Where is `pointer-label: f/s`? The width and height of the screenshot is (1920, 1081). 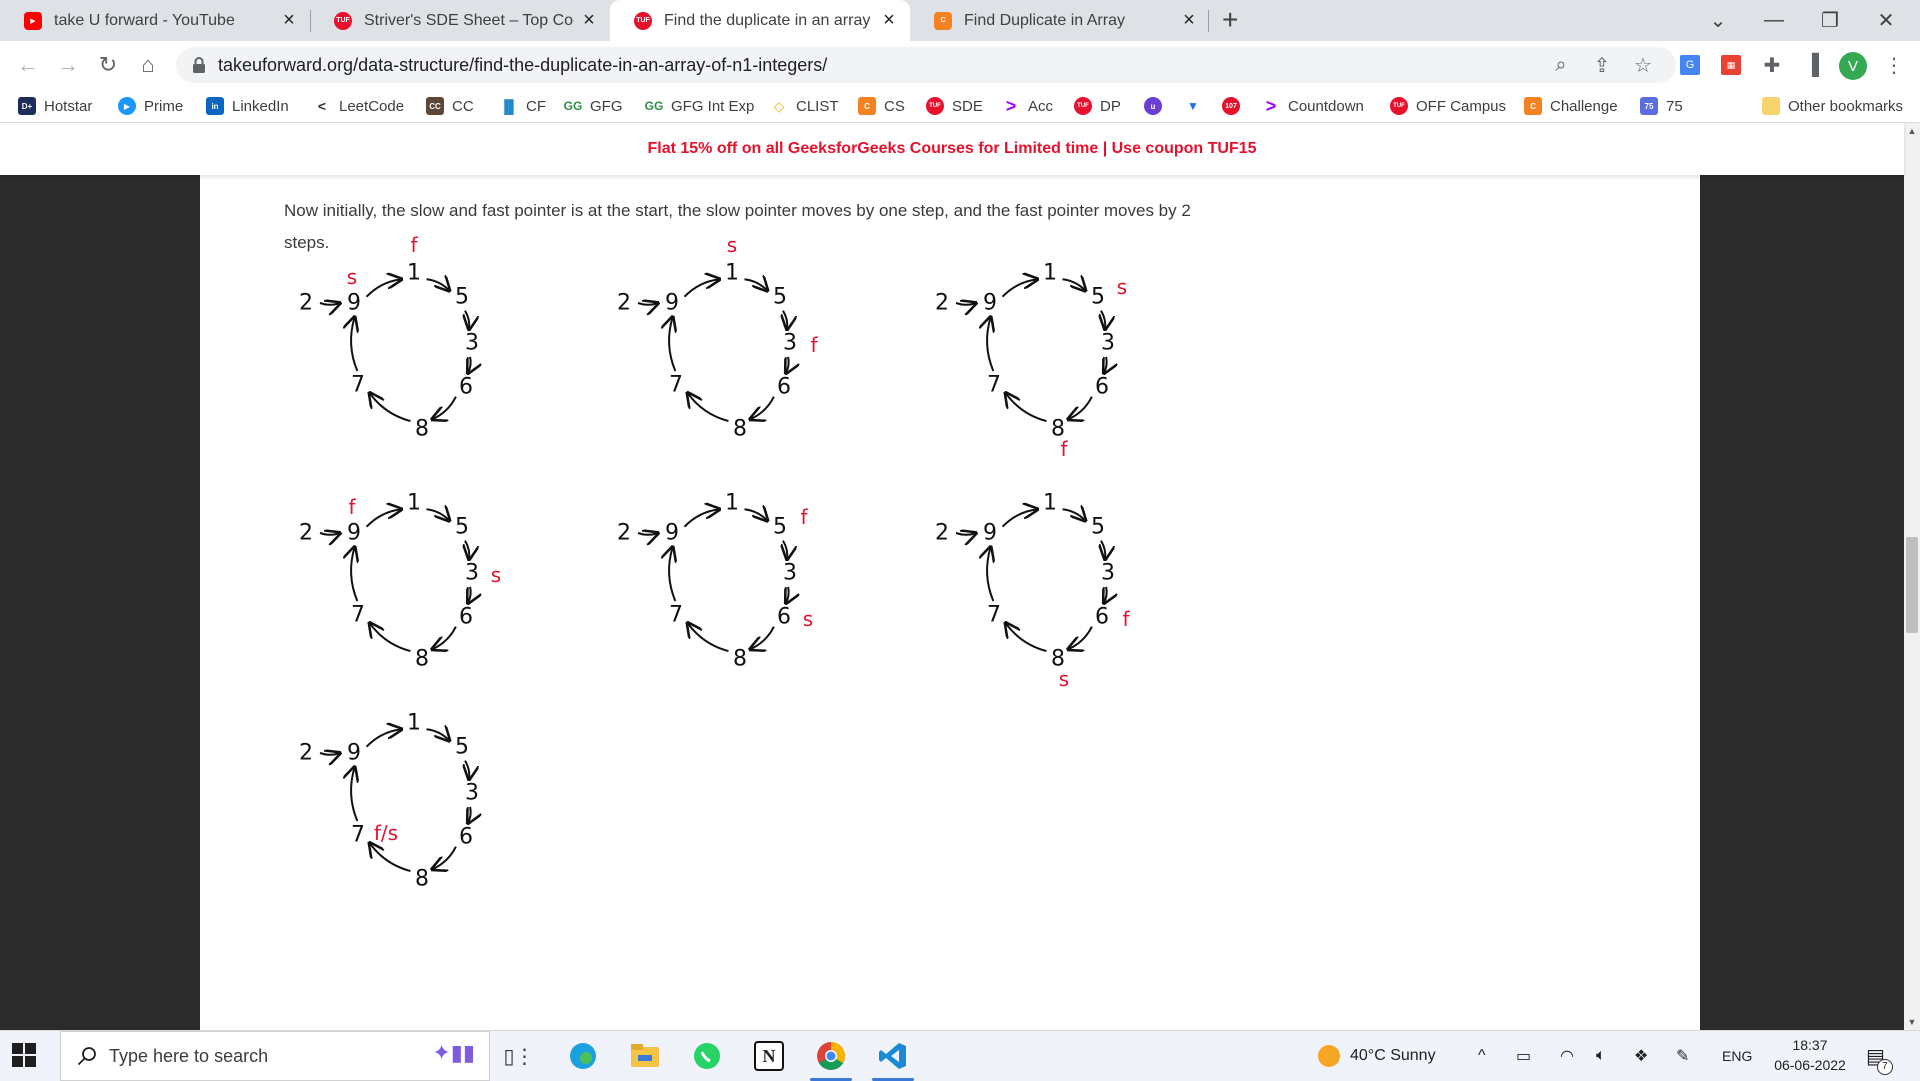 pointer-label: f/s is located at coordinates (386, 833).